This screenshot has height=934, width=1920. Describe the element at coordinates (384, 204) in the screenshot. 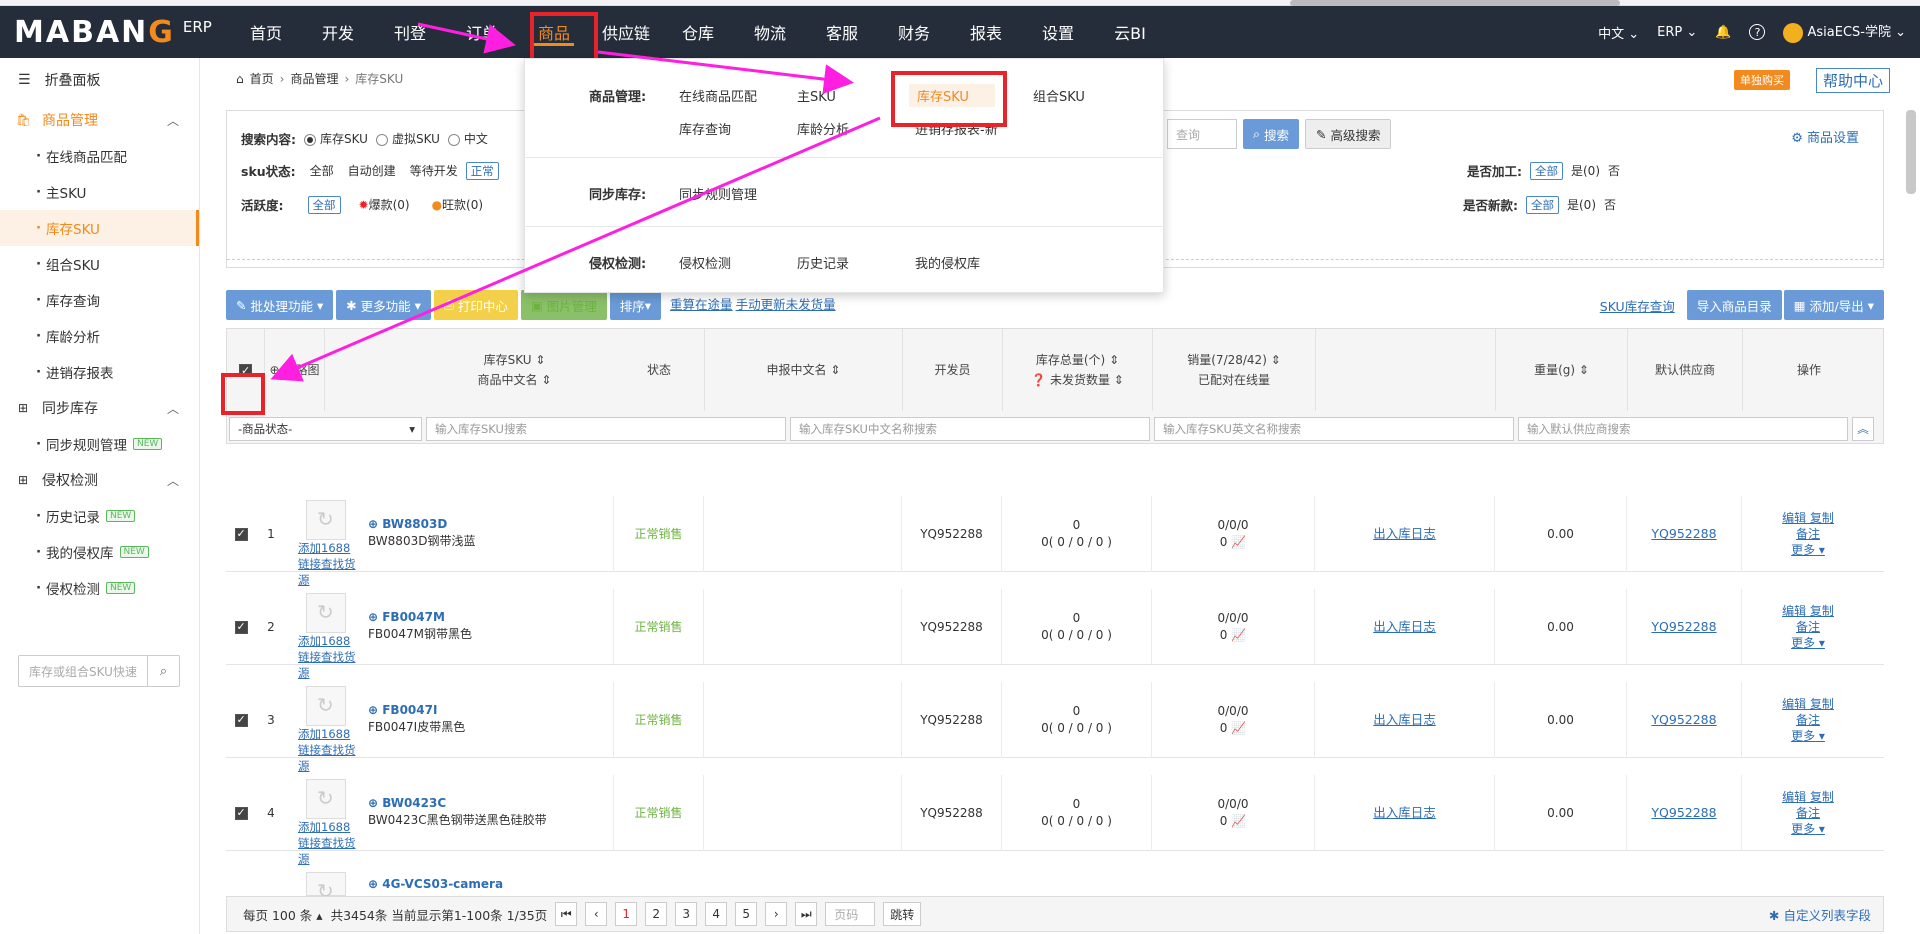

I see `activity-opt-hot: ✹爆款(0)` at that location.